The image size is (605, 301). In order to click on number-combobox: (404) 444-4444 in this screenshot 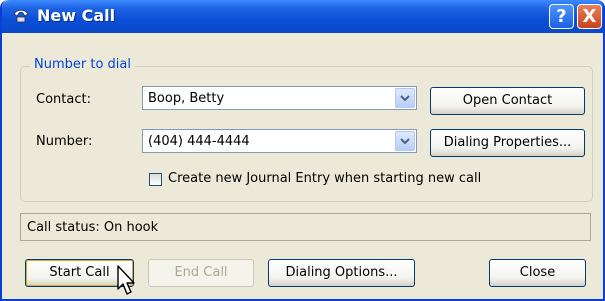, I will do `click(279, 141)`.